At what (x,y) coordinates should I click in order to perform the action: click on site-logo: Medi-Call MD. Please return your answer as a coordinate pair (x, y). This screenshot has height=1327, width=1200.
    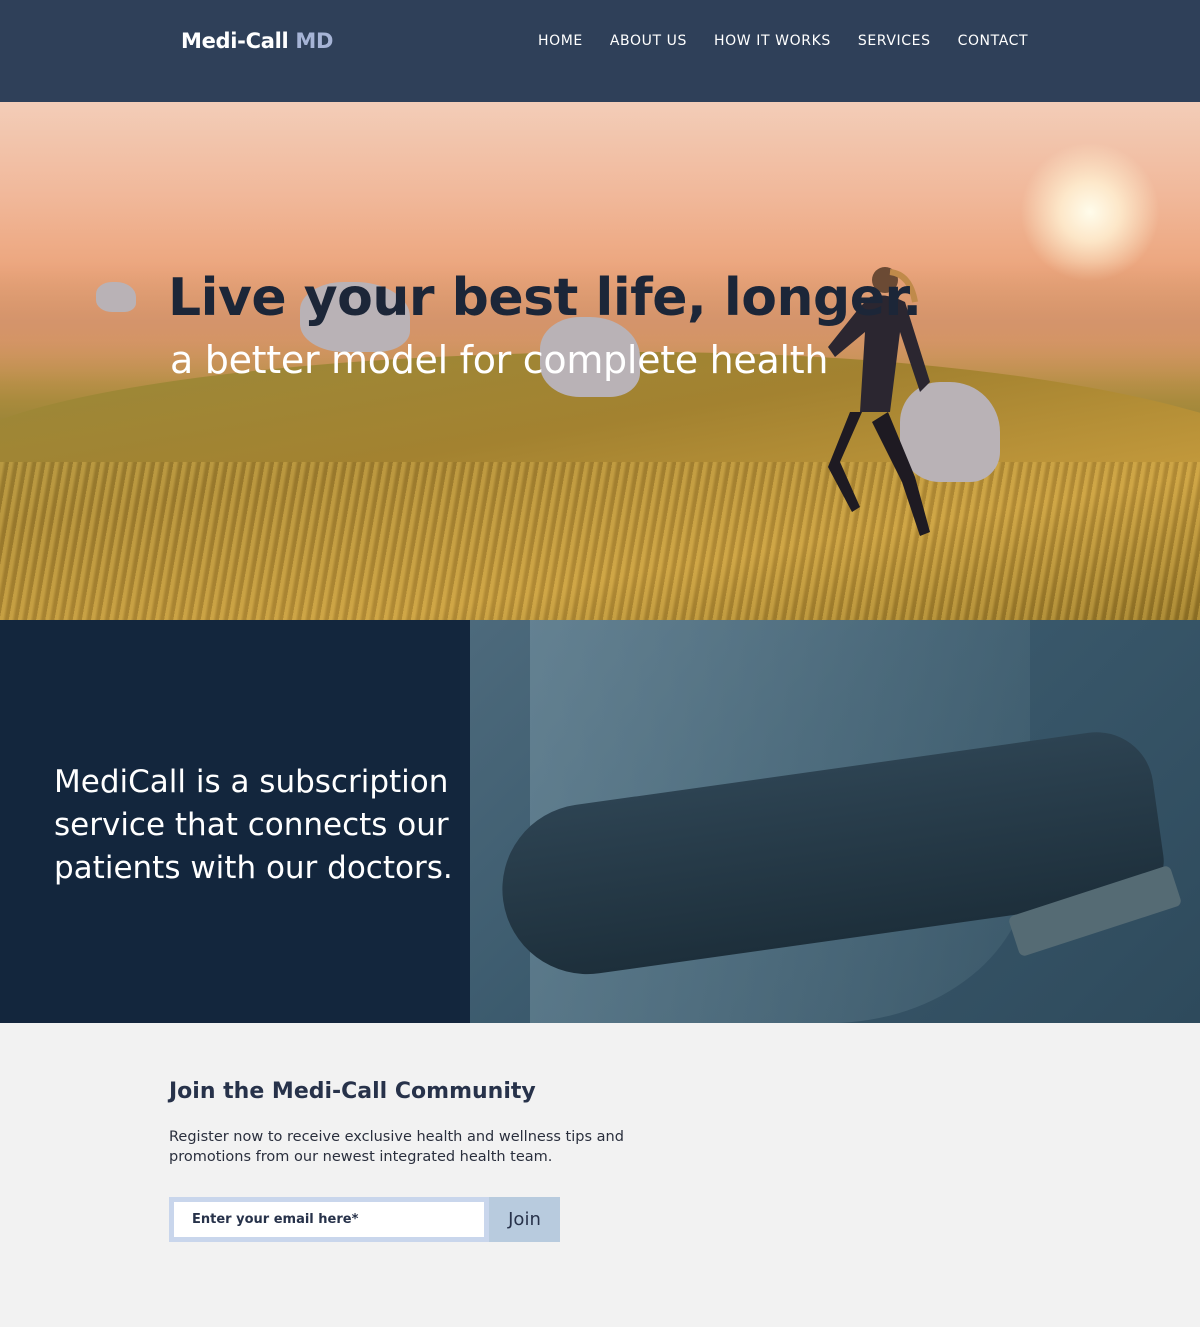
    Looking at the image, I should click on (257, 41).